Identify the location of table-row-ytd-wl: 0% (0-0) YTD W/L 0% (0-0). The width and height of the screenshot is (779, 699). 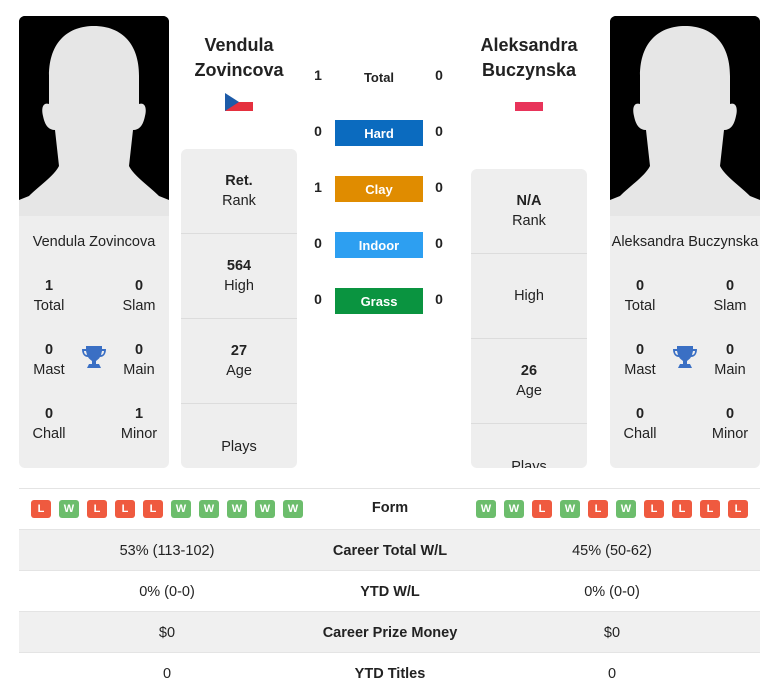
(389, 591).